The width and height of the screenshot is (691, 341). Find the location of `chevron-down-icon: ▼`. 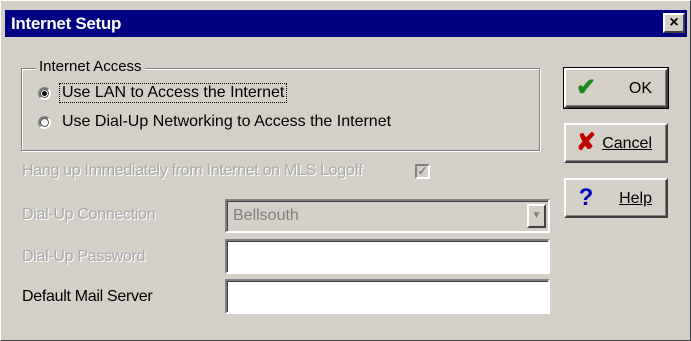

chevron-down-icon: ▼ is located at coordinates (536, 215).